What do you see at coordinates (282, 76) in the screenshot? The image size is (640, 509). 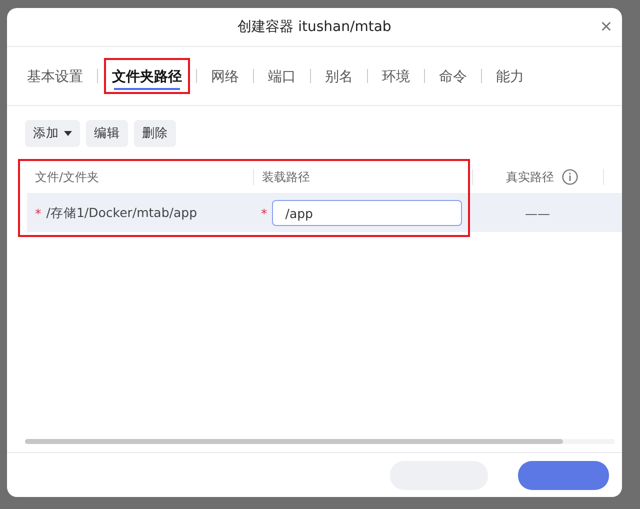 I see `tab: 端口` at bounding box center [282, 76].